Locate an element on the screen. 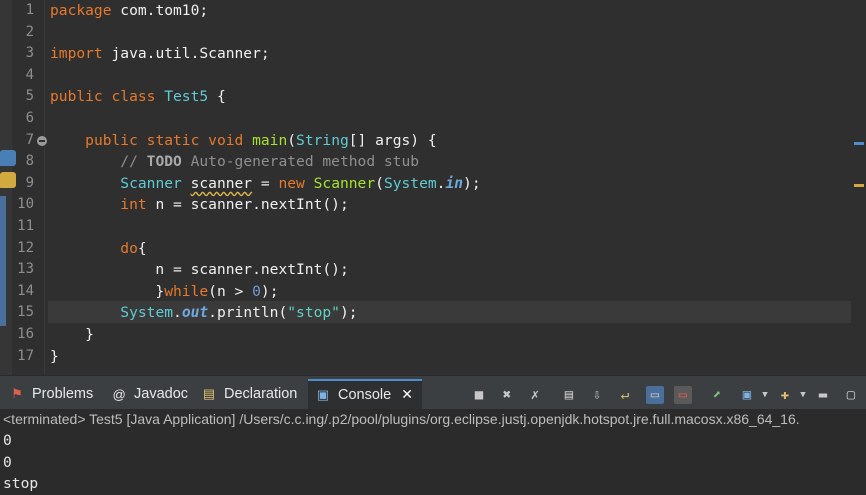 The image size is (866, 495). code-text: } is located at coordinates (54, 357).